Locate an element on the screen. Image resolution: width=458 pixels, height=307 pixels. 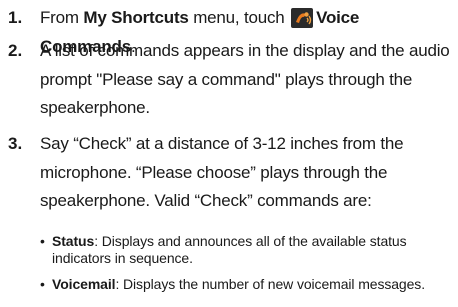
step-number: 1. is located at coordinates (15, 17).